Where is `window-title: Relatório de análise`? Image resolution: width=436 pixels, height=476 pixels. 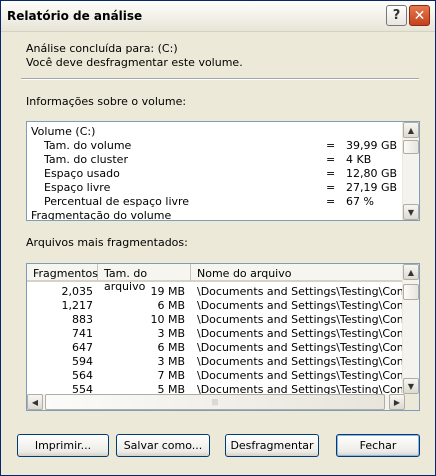 window-title: Relatório de análise is located at coordinates (75, 16).